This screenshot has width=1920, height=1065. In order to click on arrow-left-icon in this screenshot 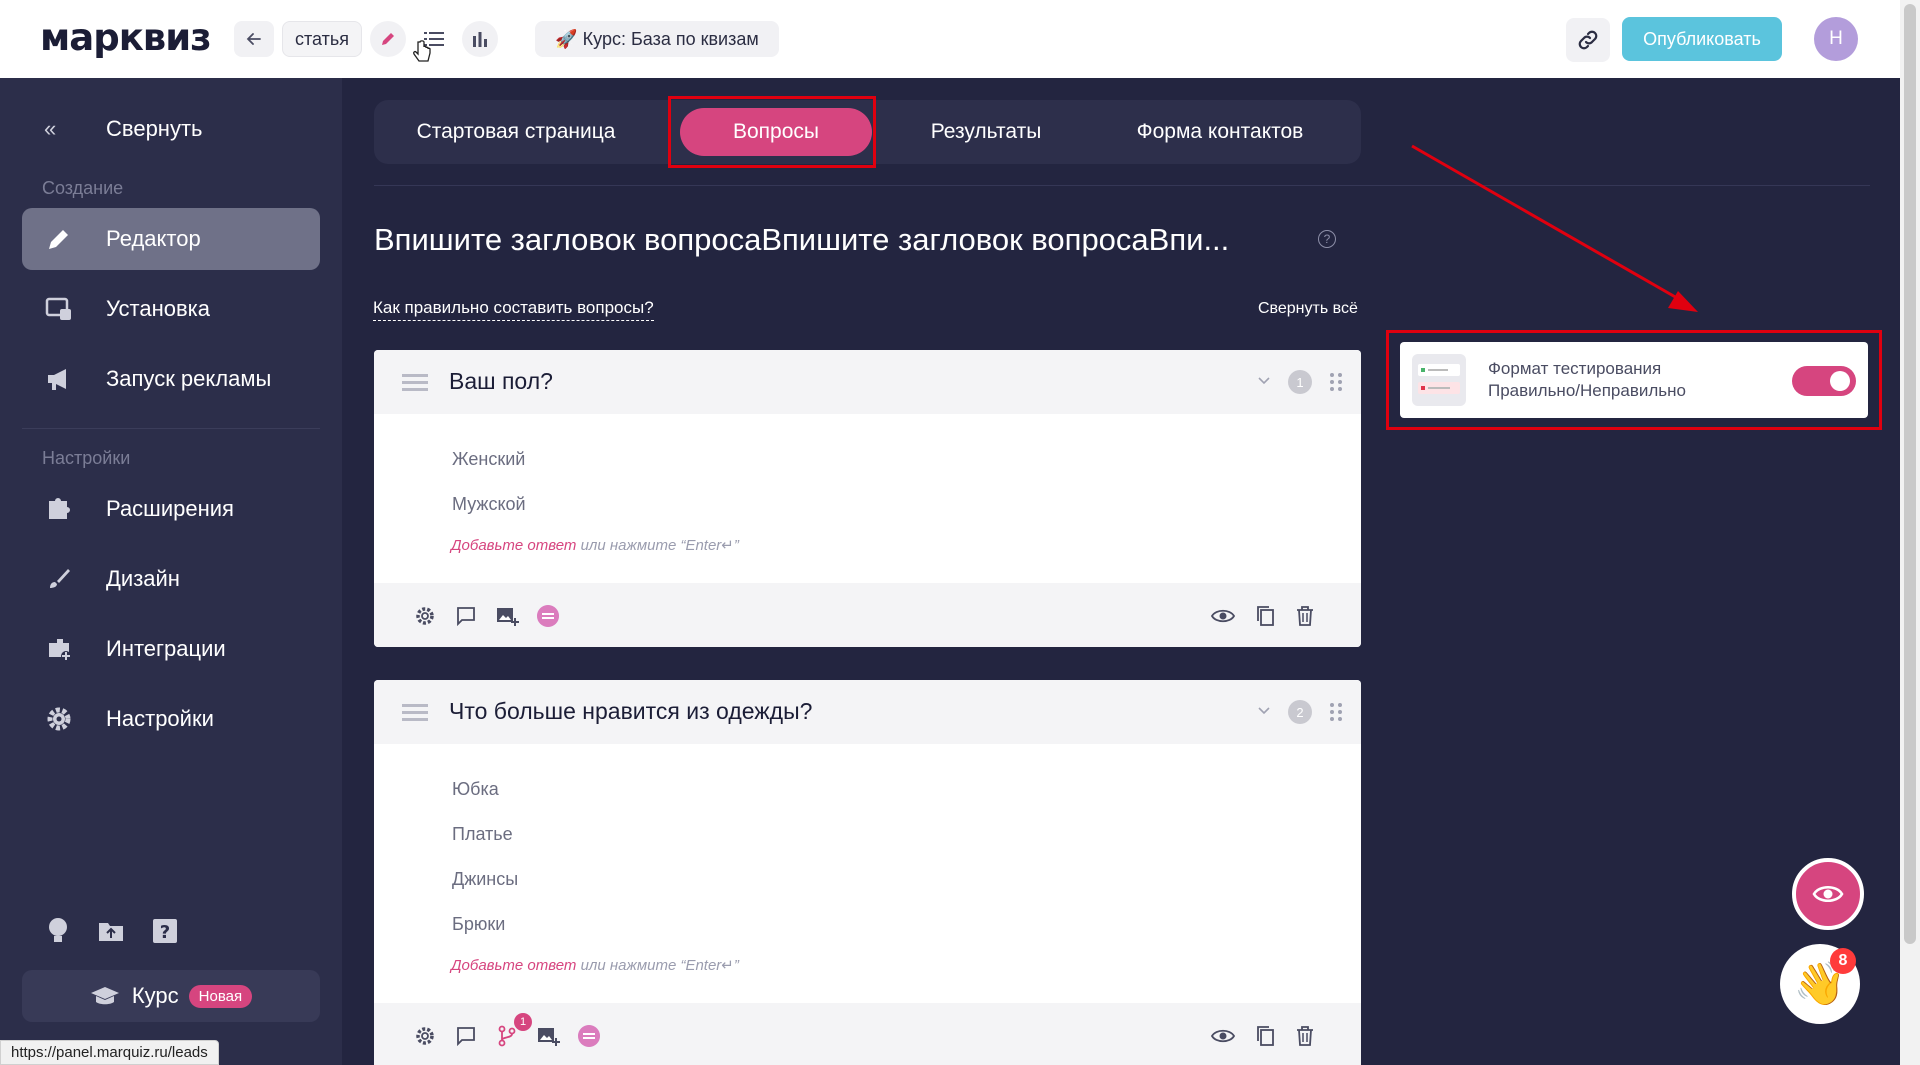, I will do `click(253, 39)`.